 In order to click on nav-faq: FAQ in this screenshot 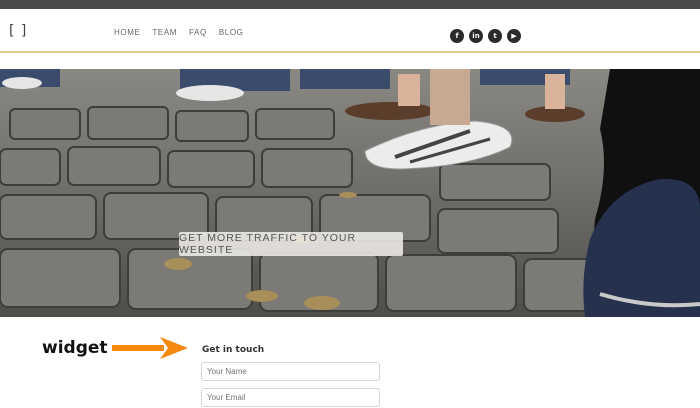, I will do `click(198, 32)`.